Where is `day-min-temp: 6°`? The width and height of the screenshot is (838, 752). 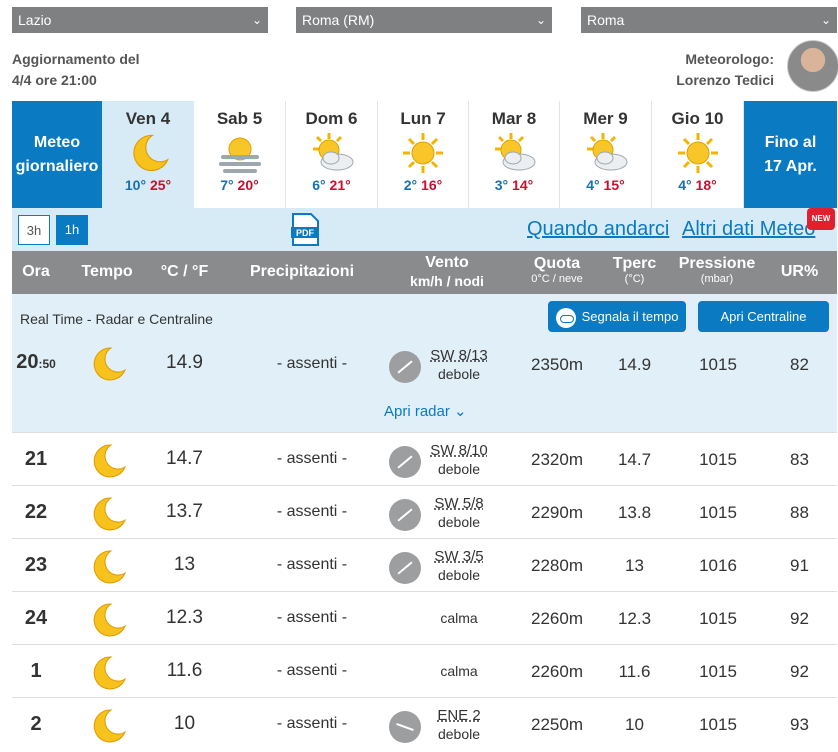 day-min-temp: 6° is located at coordinates (319, 185).